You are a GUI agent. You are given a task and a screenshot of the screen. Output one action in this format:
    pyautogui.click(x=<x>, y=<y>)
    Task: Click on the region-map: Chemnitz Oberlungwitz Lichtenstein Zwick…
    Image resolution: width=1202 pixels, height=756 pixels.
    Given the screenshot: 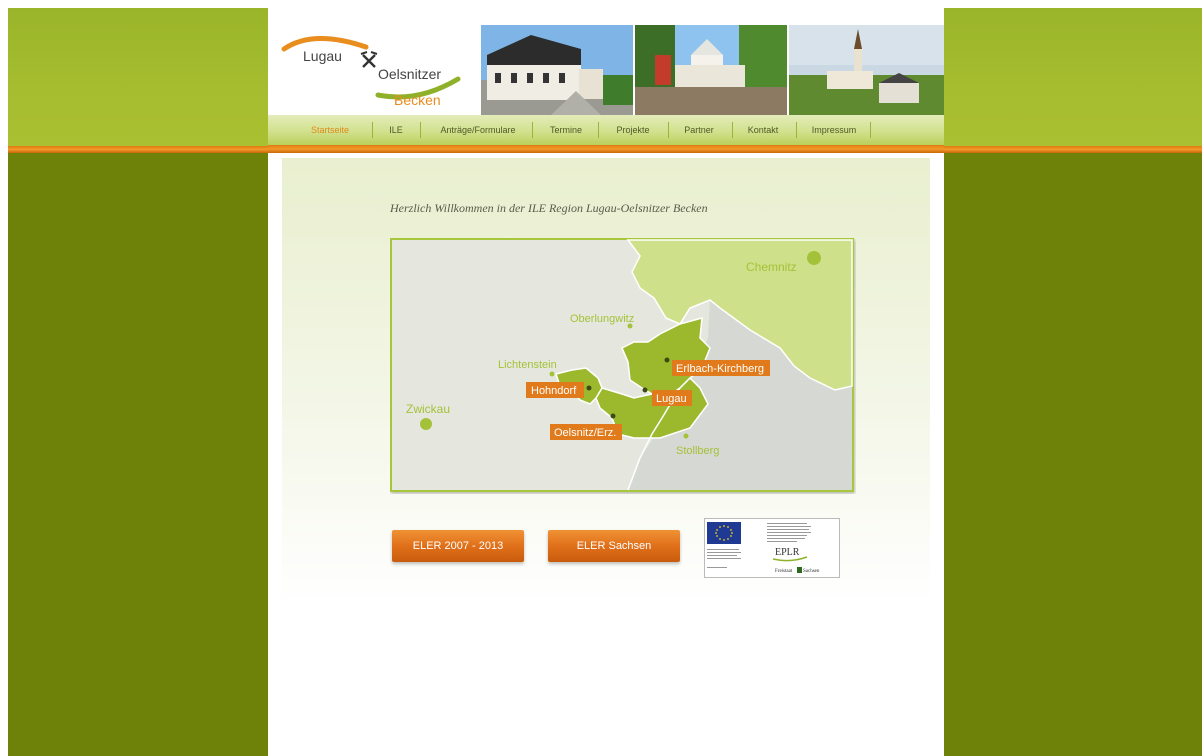 What is the action you would take?
    pyautogui.click(x=623, y=366)
    